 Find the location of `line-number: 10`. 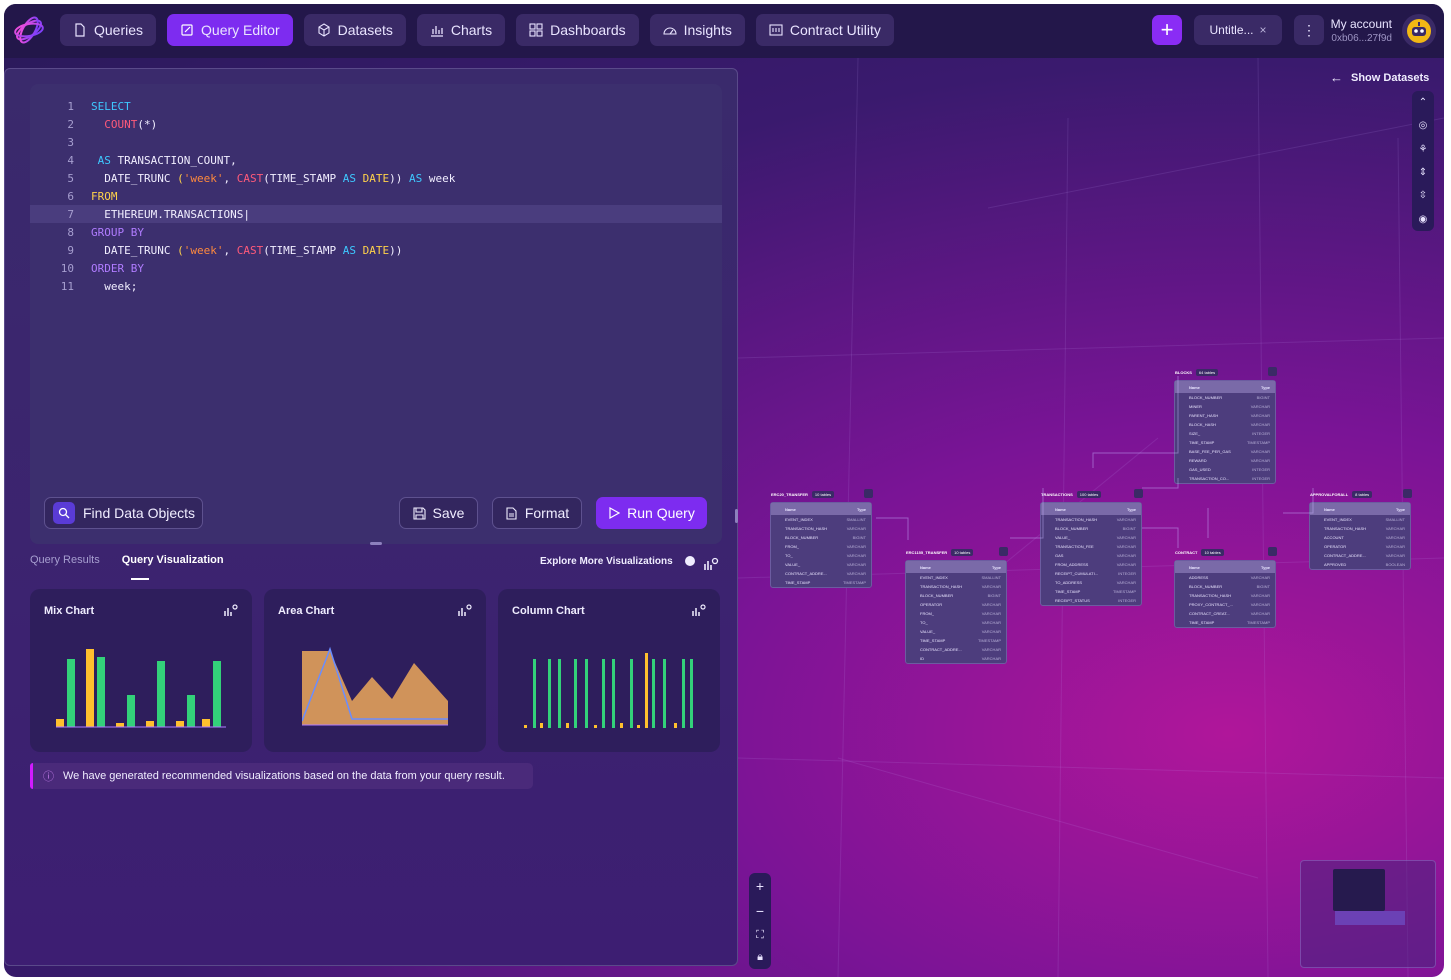

line-number: 10 is located at coordinates (67, 268).